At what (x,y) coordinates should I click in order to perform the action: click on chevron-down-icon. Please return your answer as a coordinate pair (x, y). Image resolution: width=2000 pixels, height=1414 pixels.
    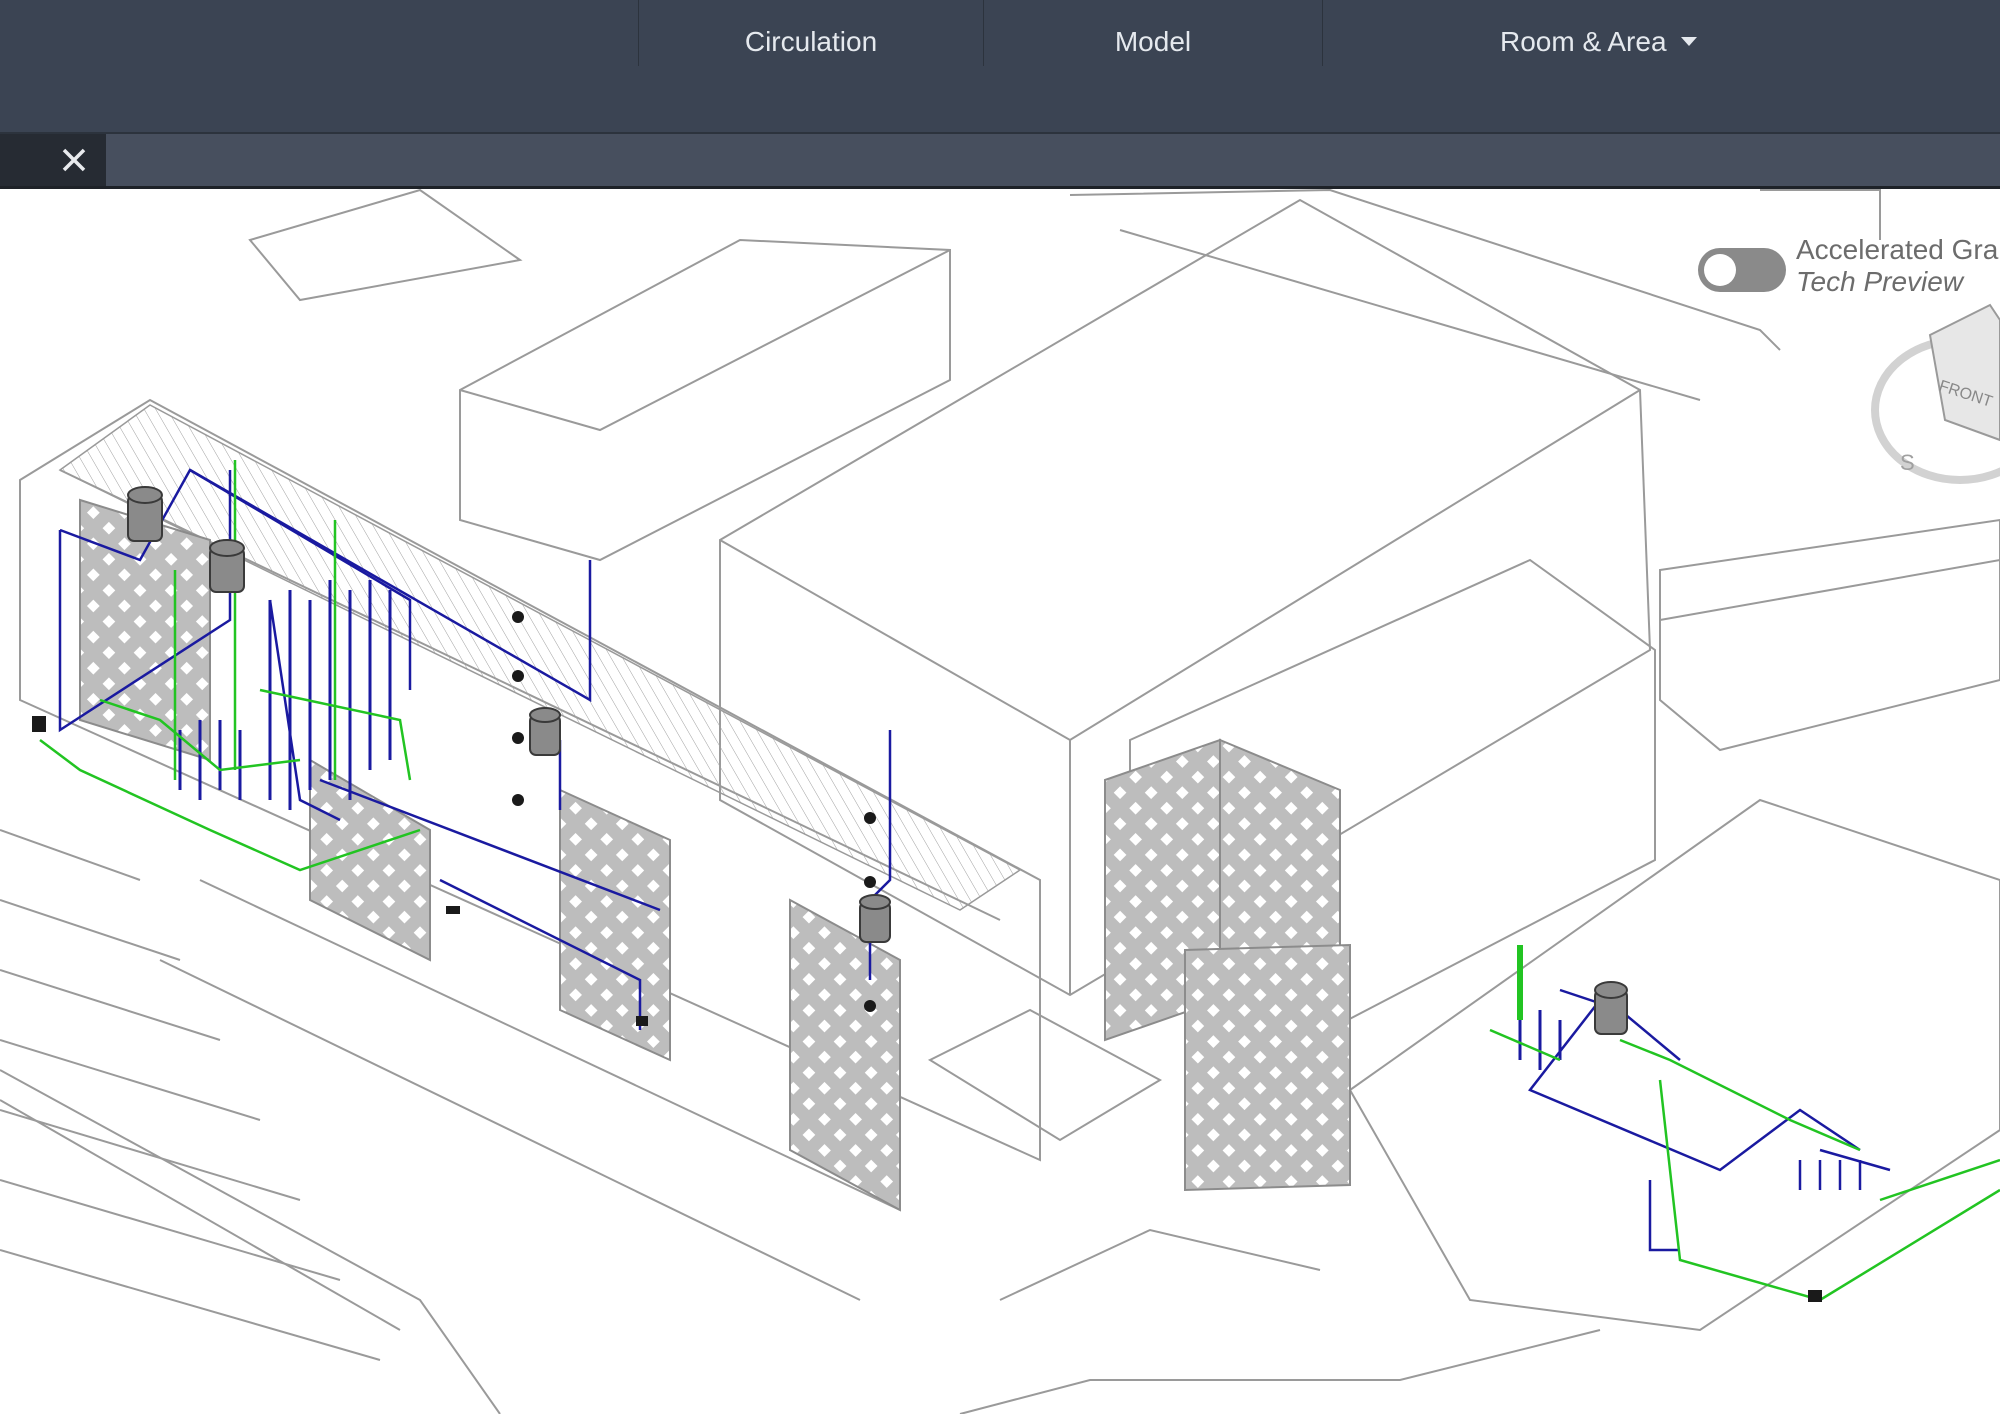
    Looking at the image, I should click on (1688, 42).